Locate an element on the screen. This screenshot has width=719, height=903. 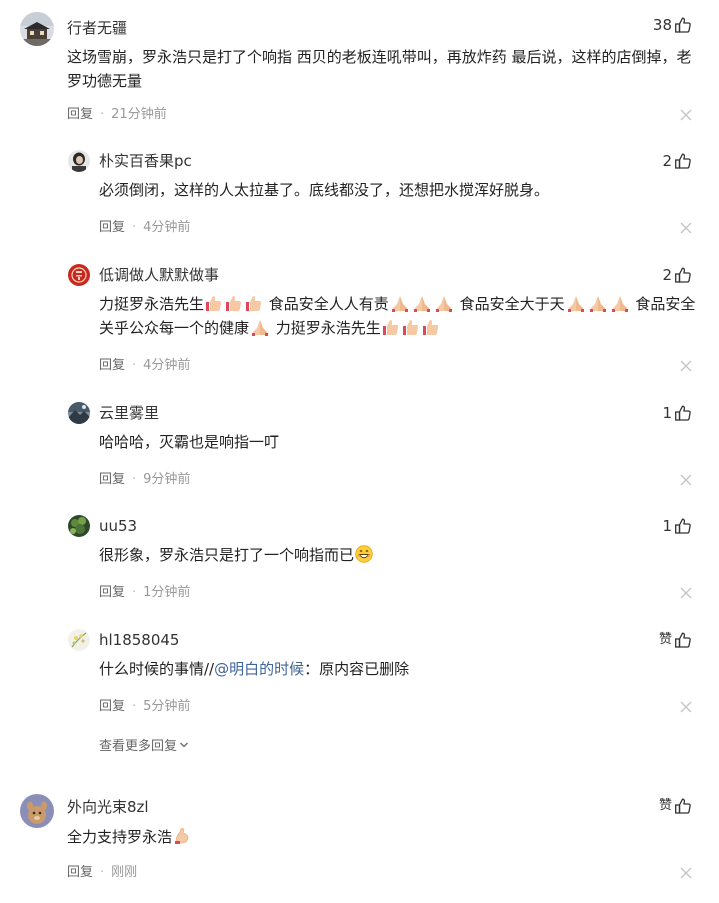
comment-item: 外向光束8zl 赞 全力支持罗永浩 回复 · 刚刚 is located at coordinates (359, 844).